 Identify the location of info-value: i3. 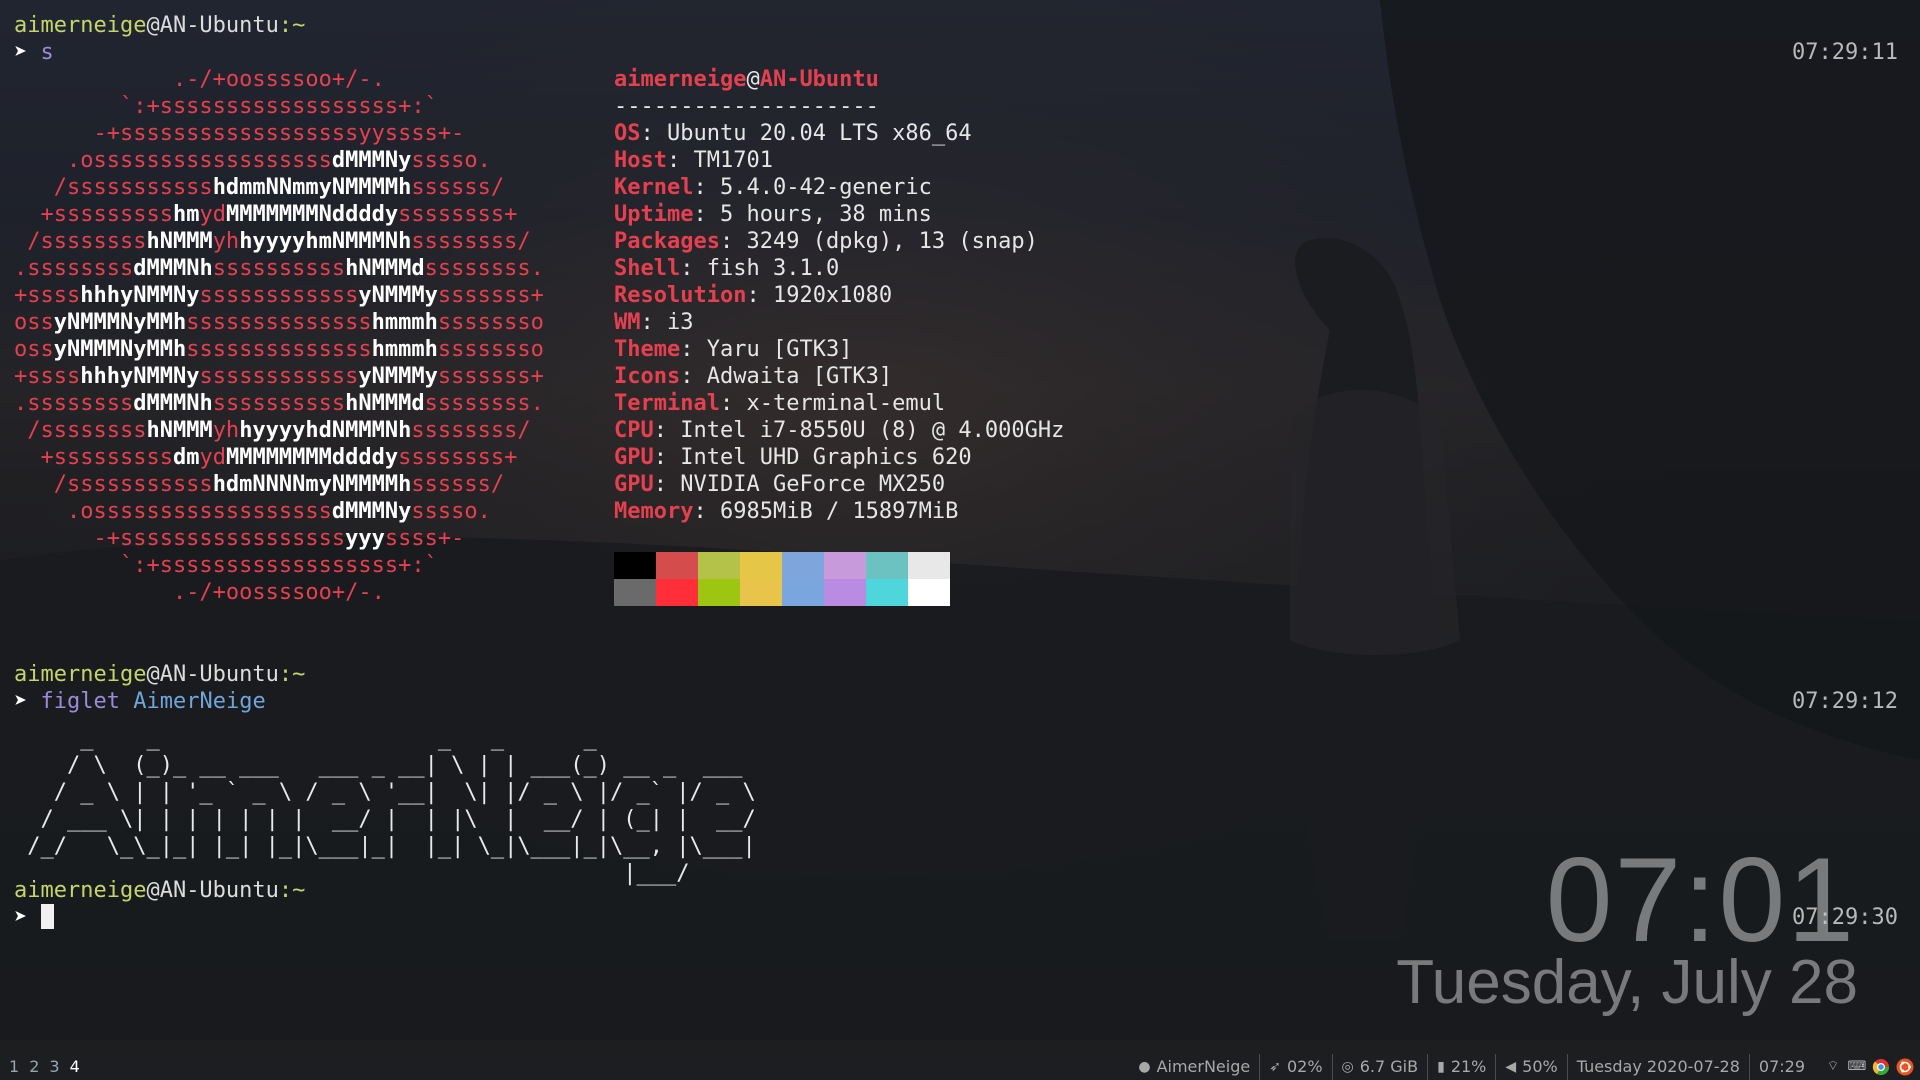
(680, 322).